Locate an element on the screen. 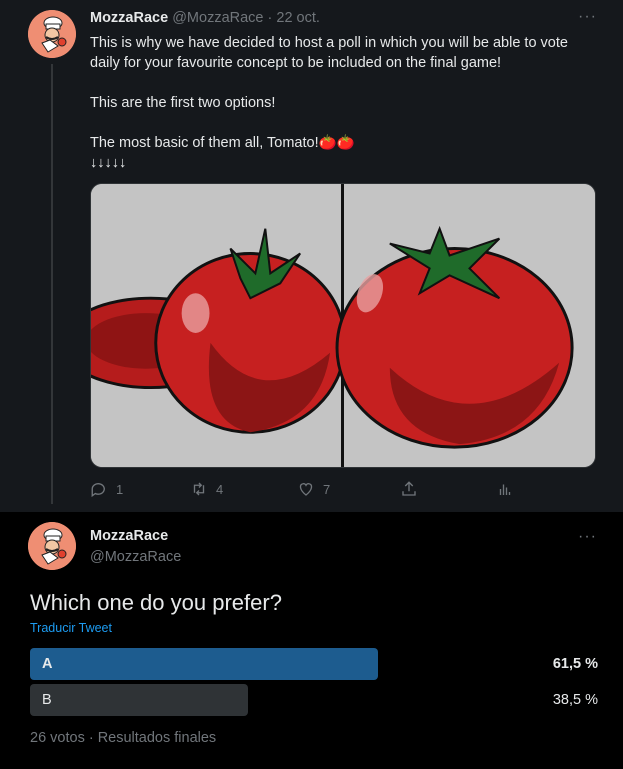  share-icon is located at coordinates (409, 488).